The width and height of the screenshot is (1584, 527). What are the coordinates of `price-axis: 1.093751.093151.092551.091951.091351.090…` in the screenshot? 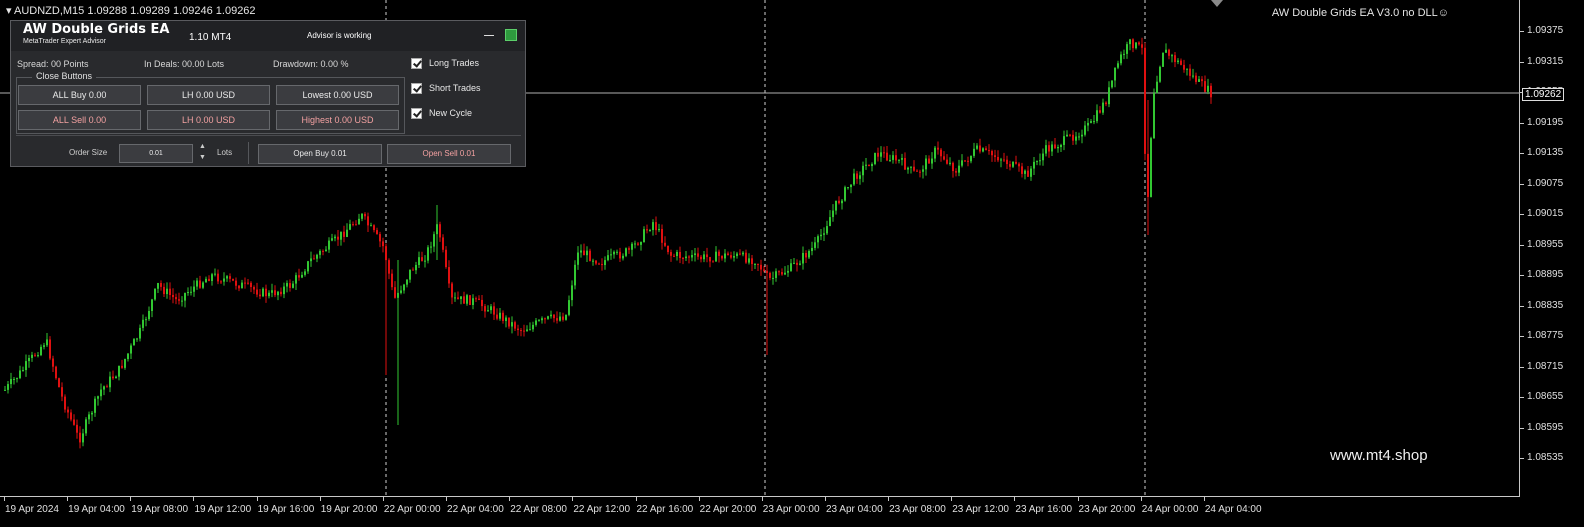 It's located at (1552, 248).